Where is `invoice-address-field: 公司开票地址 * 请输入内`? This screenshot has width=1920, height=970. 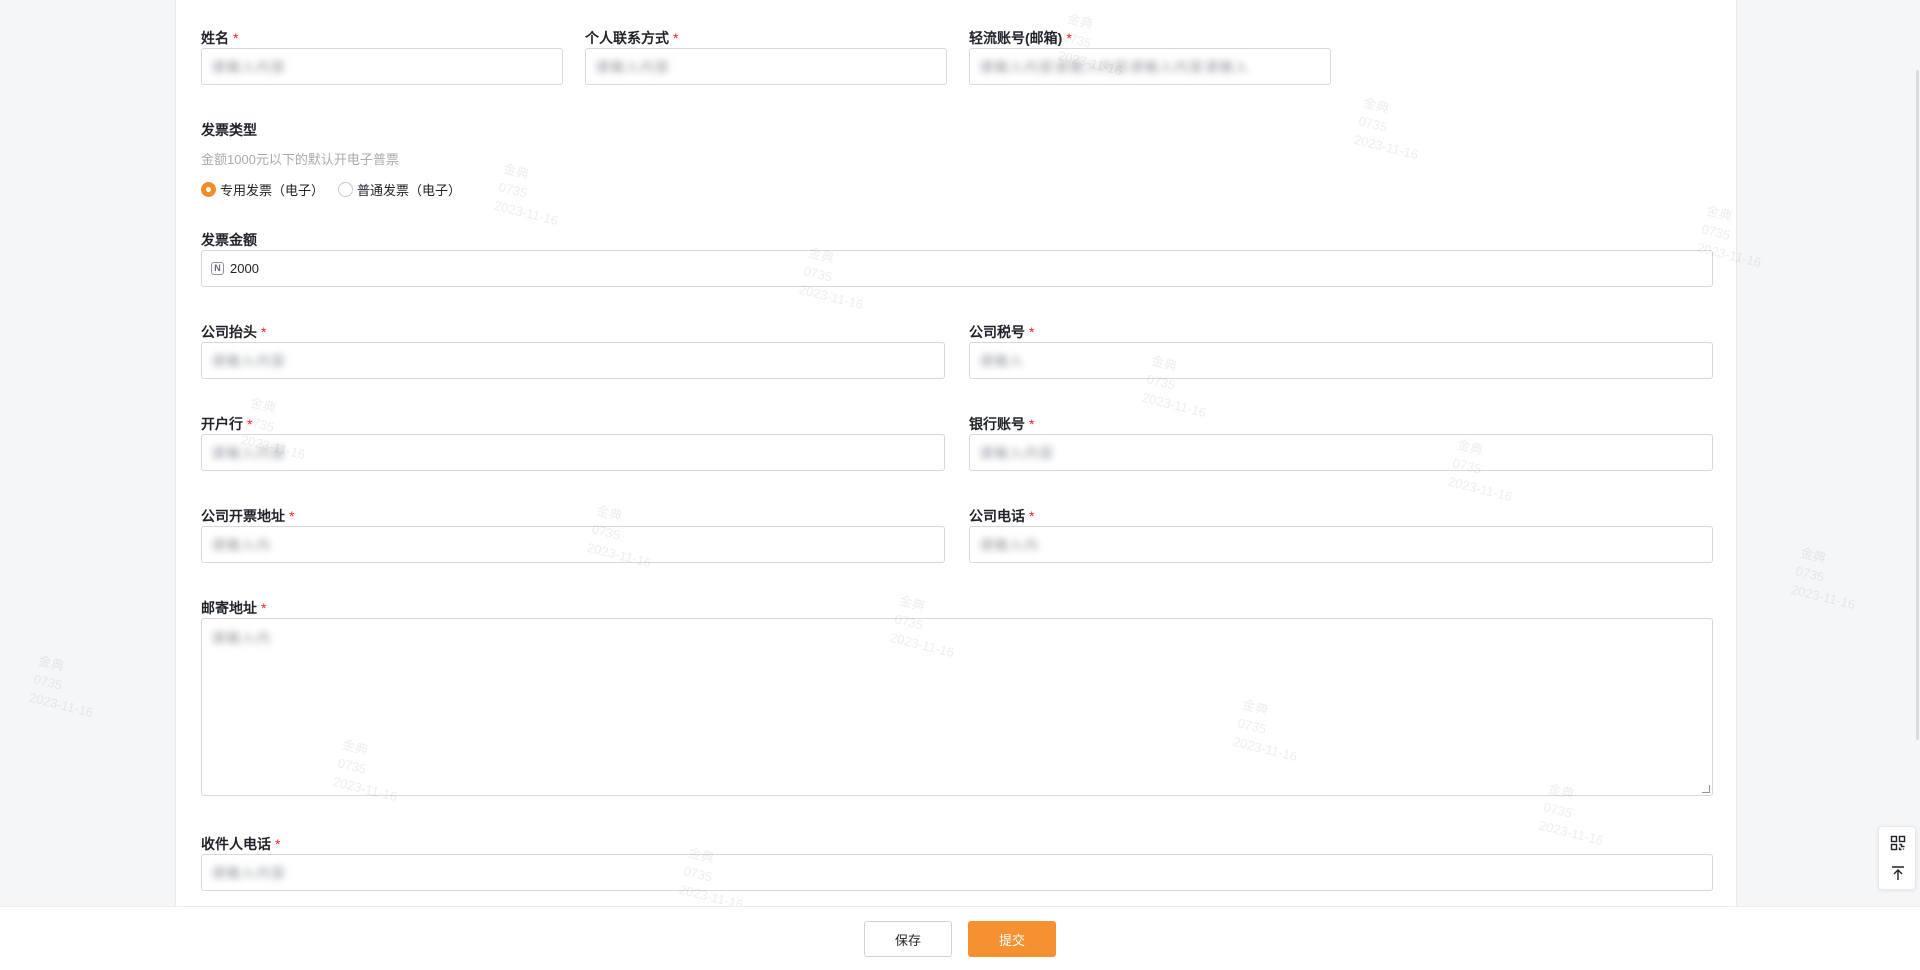 invoice-address-field: 公司开票地址 * 请输入内 is located at coordinates (573, 534).